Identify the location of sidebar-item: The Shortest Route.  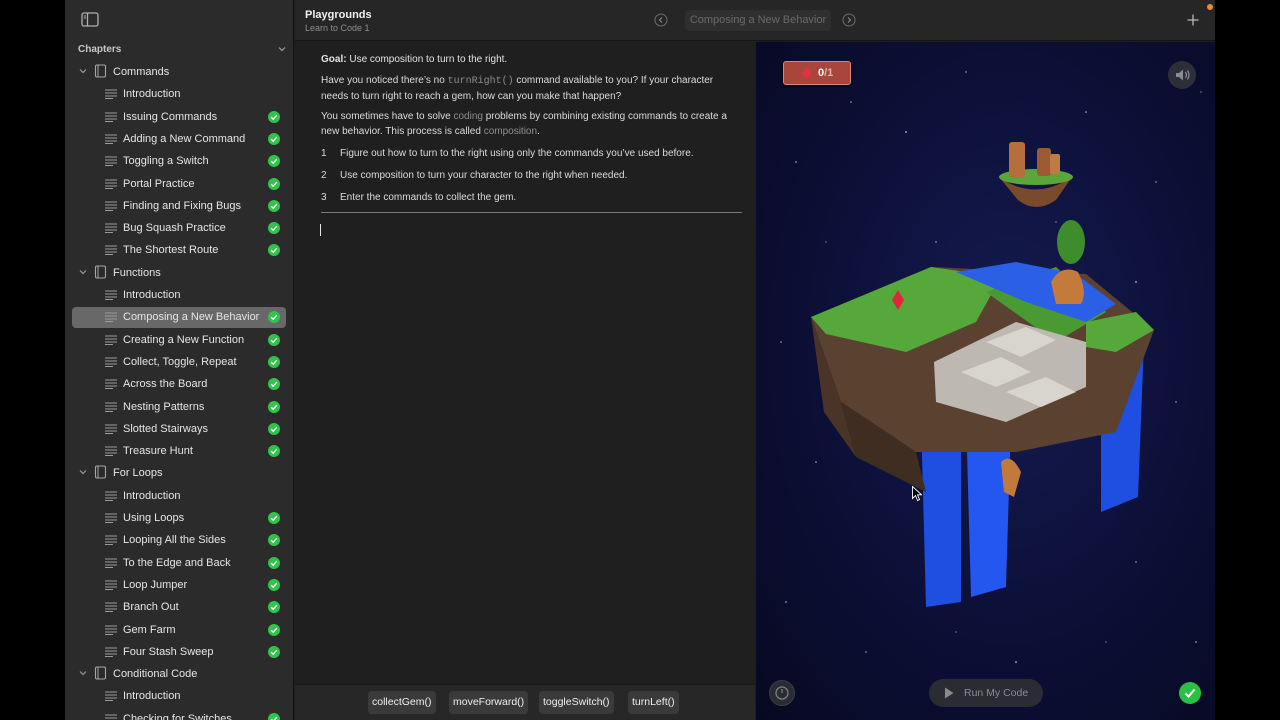
(179, 250).